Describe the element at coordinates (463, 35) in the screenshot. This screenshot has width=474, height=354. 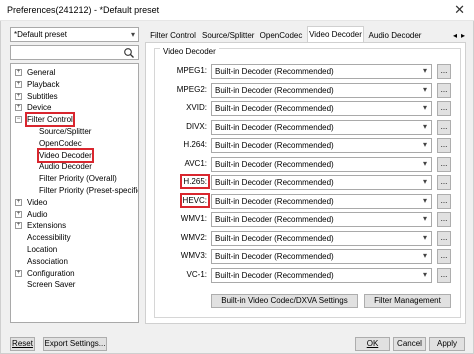
I see `tab-scroll-right-icon: ▸` at that location.